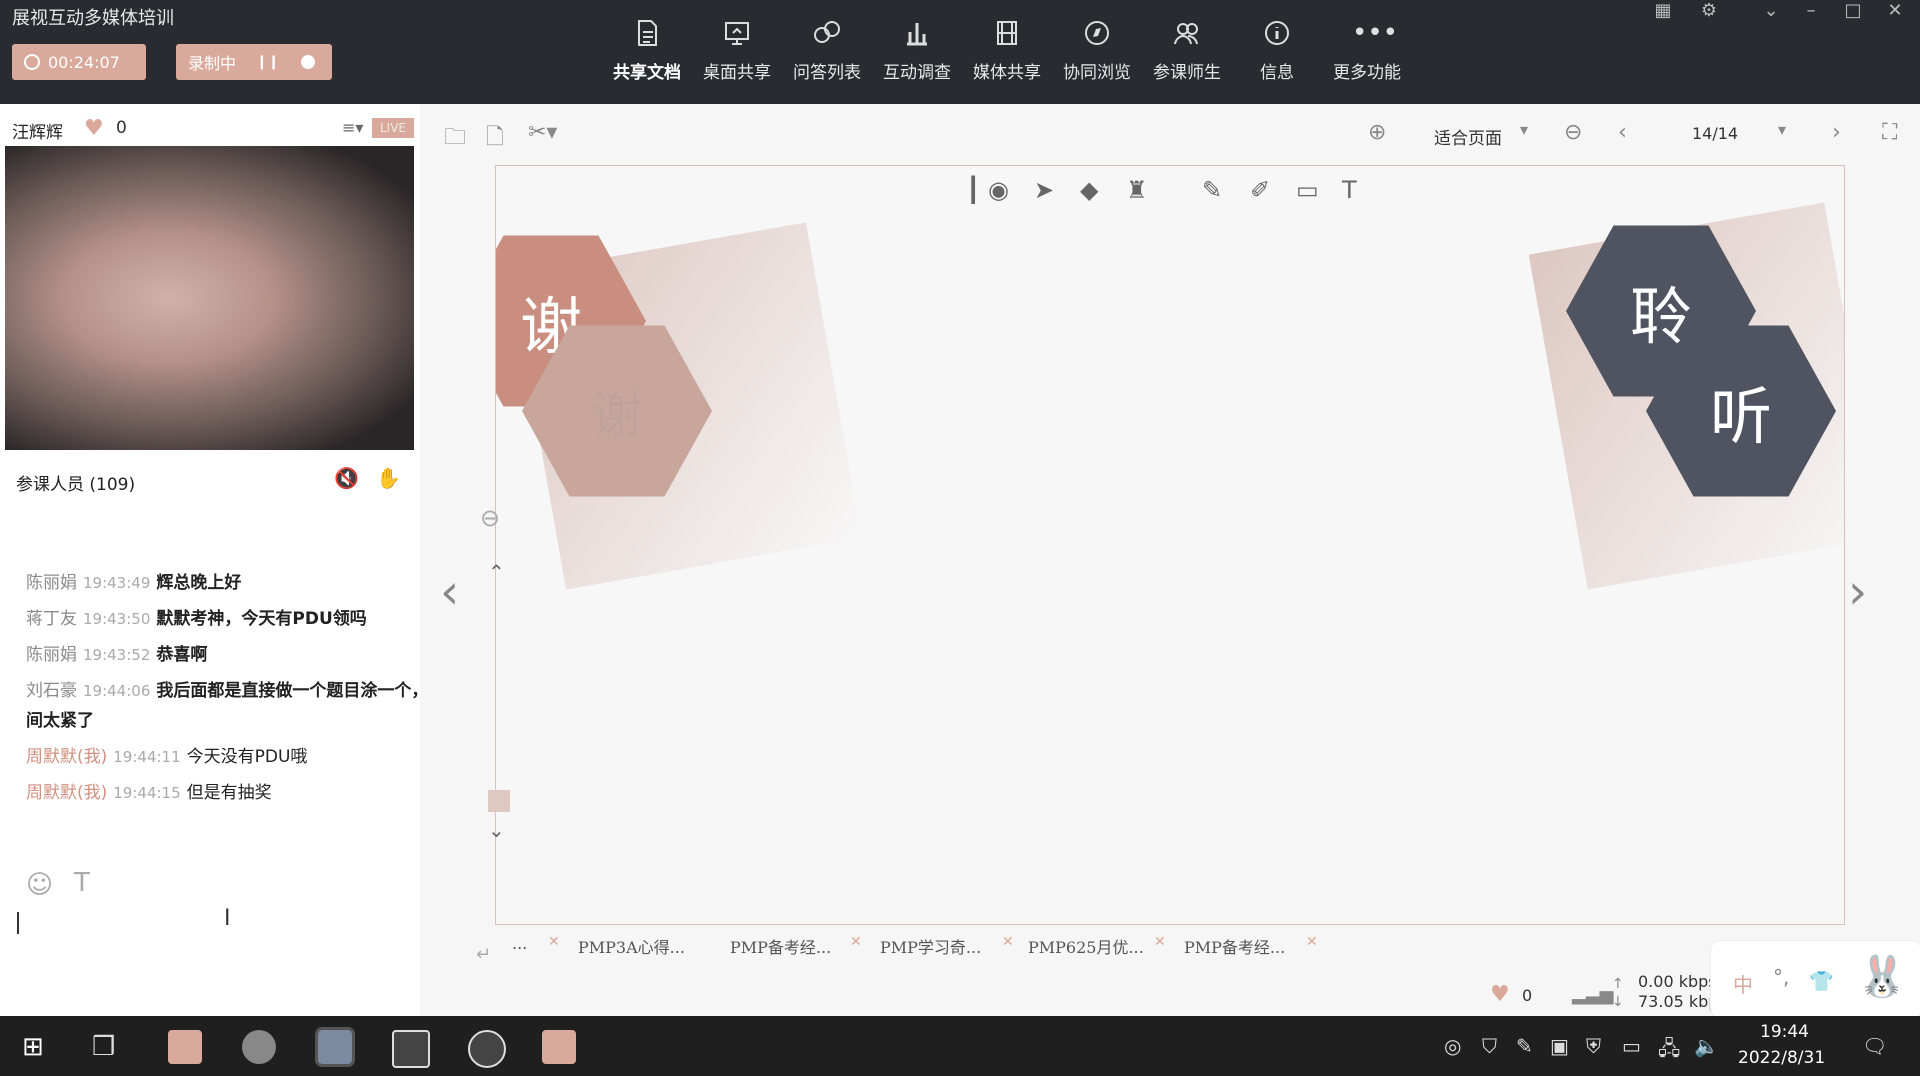 The height and width of the screenshot is (1076, 1920). I want to click on toolbar-participants: 参课师生, so click(1187, 54).